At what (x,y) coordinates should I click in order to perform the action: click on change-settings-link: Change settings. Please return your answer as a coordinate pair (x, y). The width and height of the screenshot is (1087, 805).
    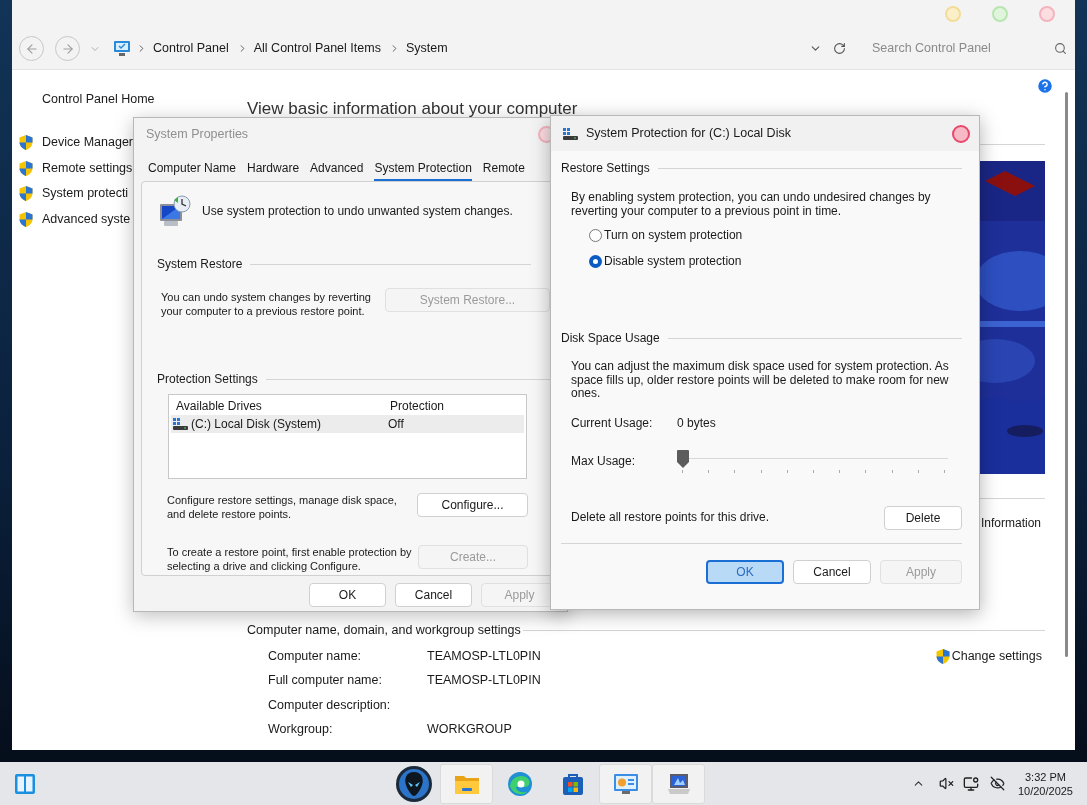
    Looking at the image, I should click on (996, 656).